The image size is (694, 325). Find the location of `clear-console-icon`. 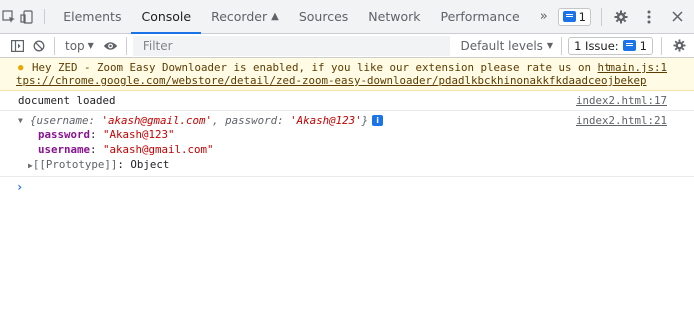

clear-console-icon is located at coordinates (39, 46).